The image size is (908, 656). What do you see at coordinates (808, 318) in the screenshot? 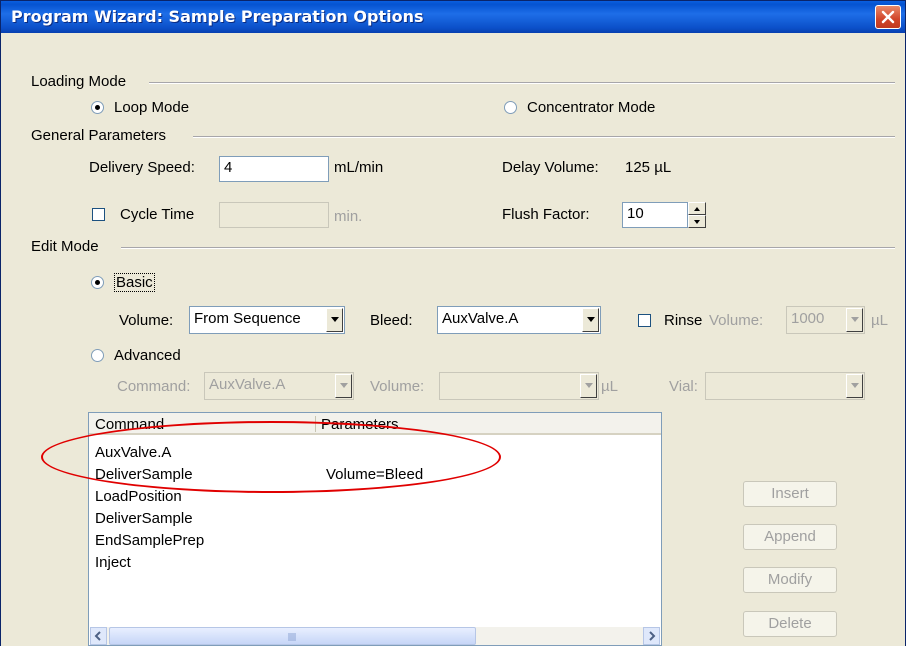
I see `rinse-volume-value: 1000` at bounding box center [808, 318].